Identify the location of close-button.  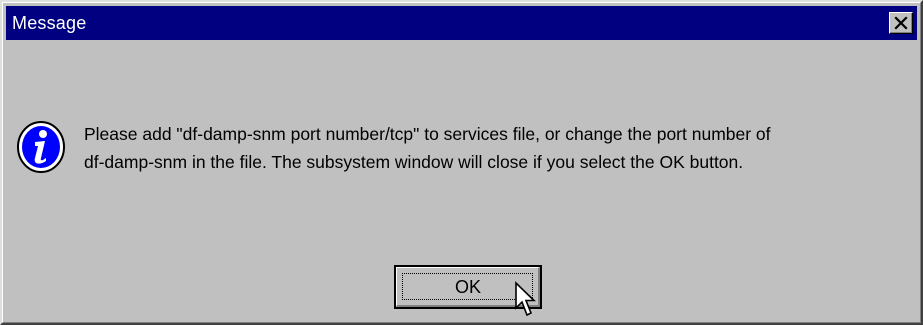
(901, 23).